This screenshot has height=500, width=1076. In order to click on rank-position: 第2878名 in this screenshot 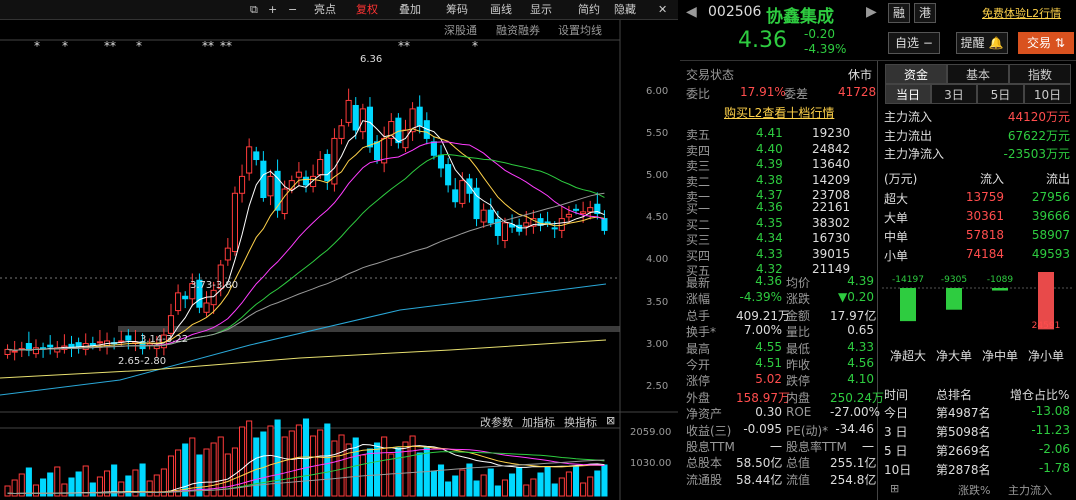, I will do `click(963, 470)`.